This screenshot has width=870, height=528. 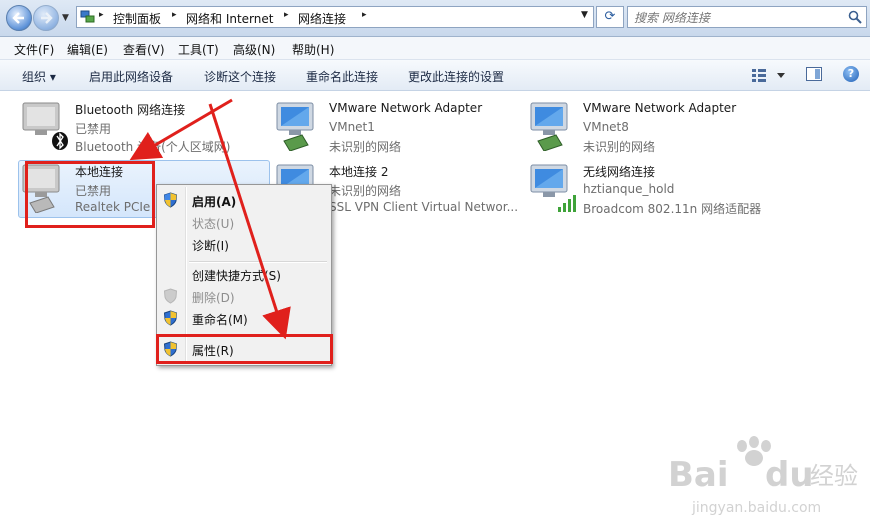 I want to click on arrow-to-properties, so click(x=249, y=221).